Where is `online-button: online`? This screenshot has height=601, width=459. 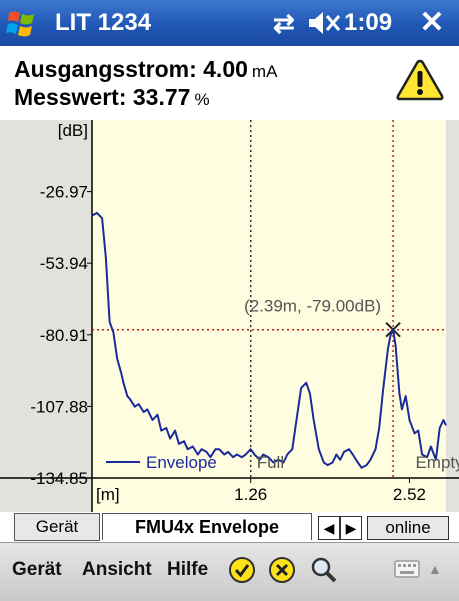
online-button: online is located at coordinates (408, 528).